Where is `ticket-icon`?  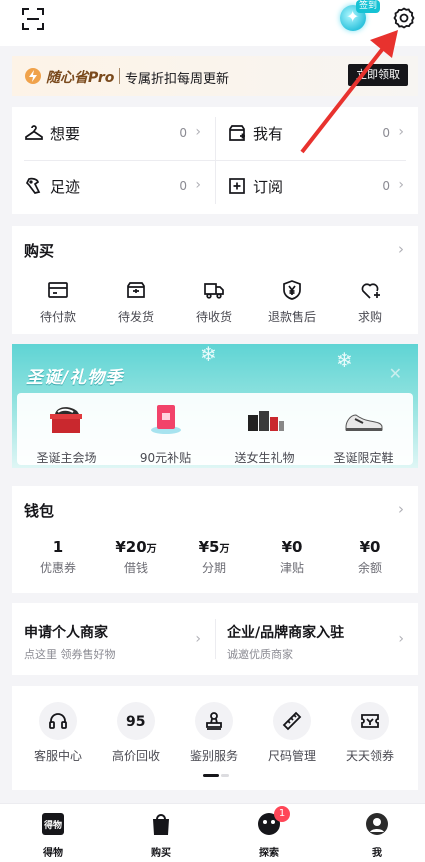 ticket-icon is located at coordinates (370, 721).